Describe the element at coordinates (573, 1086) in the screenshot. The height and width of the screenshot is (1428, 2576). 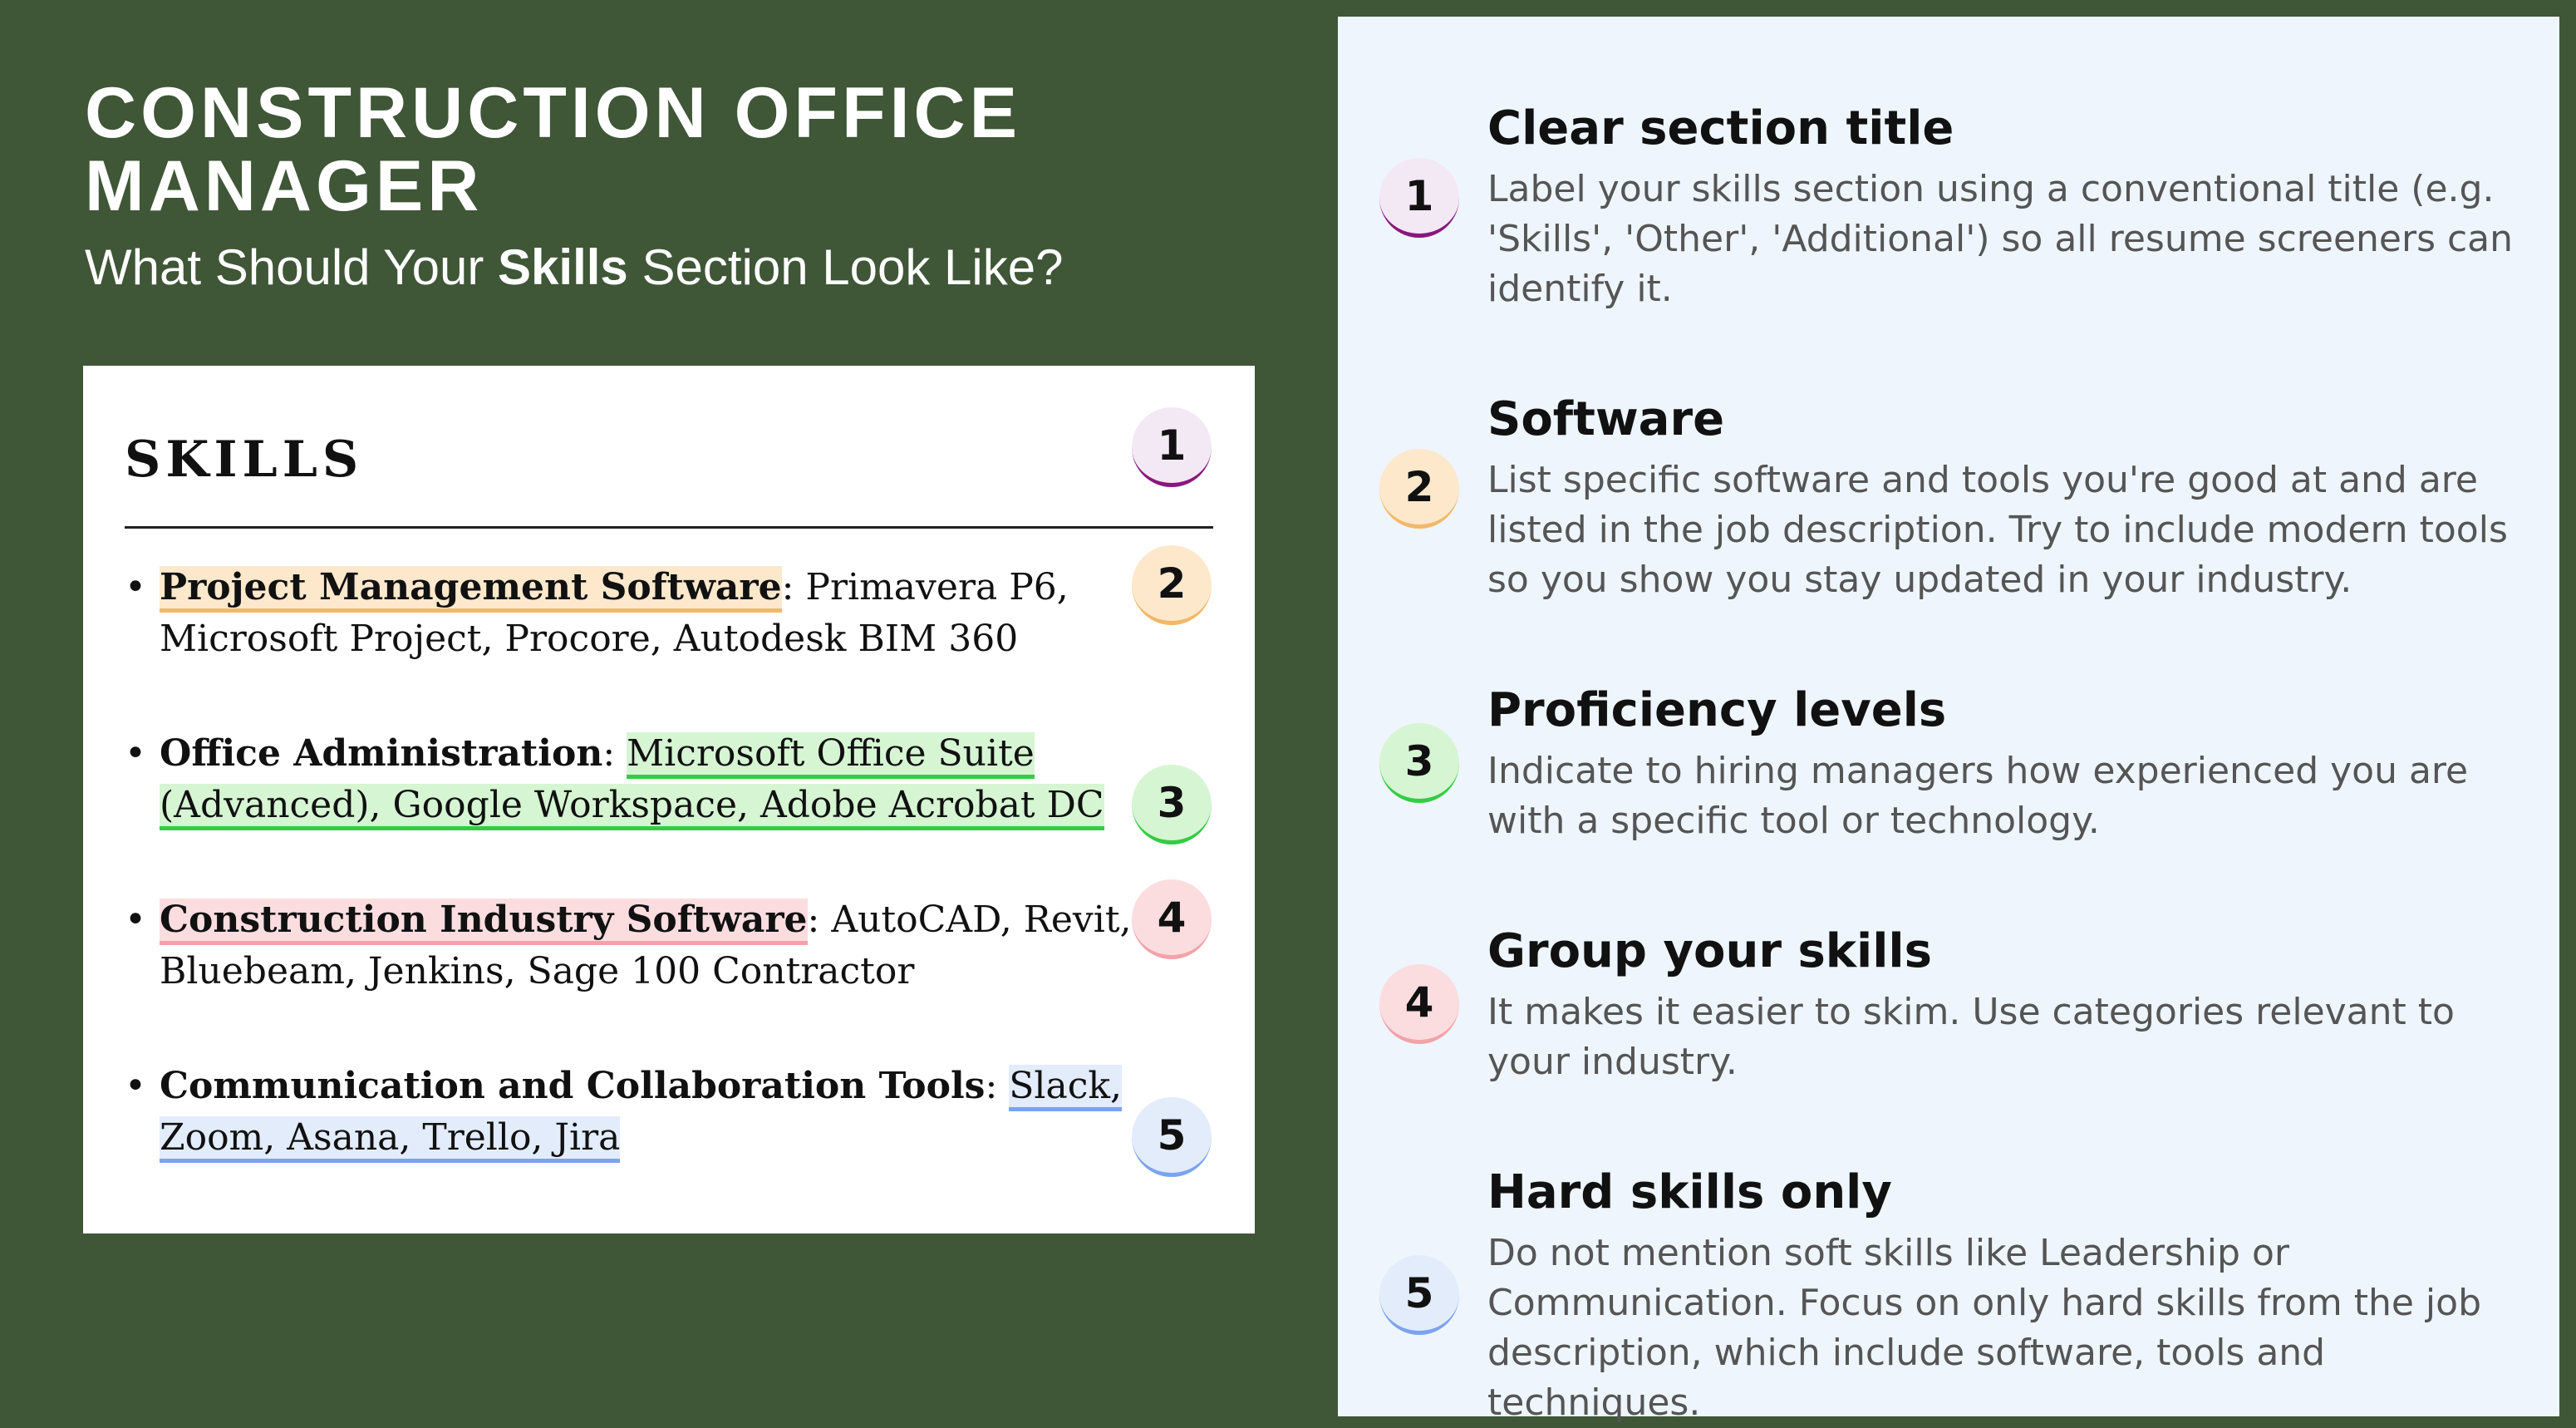
I see `skill-category: Communication and Collaboration Tools` at that location.